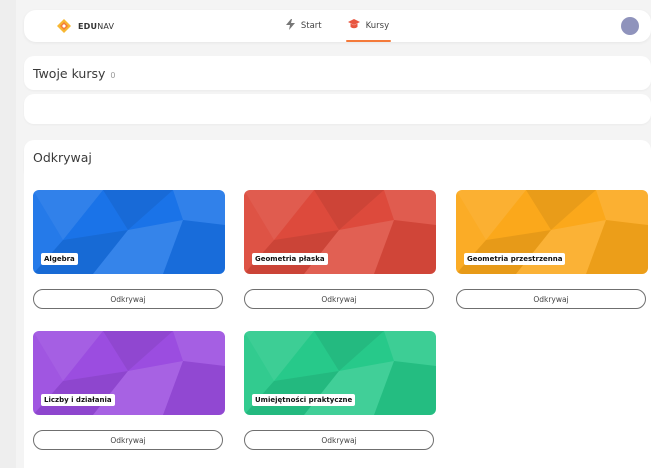 Image resolution: width=651 pixels, height=468 pixels. Describe the element at coordinates (129, 232) in the screenshot. I see `course-tile: Algebra` at that location.